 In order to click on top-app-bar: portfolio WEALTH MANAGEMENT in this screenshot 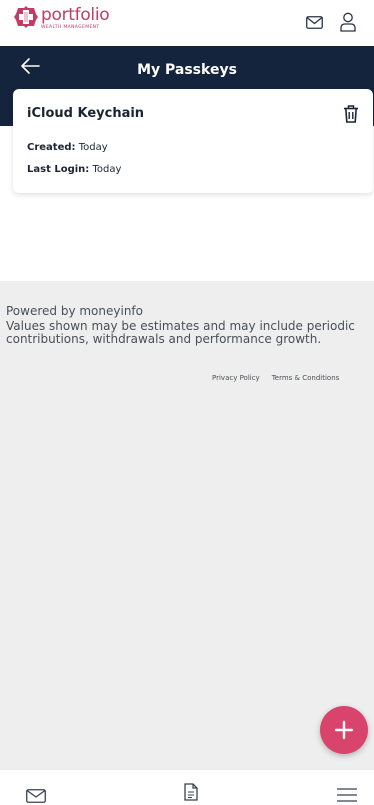, I will do `click(187, 23)`.